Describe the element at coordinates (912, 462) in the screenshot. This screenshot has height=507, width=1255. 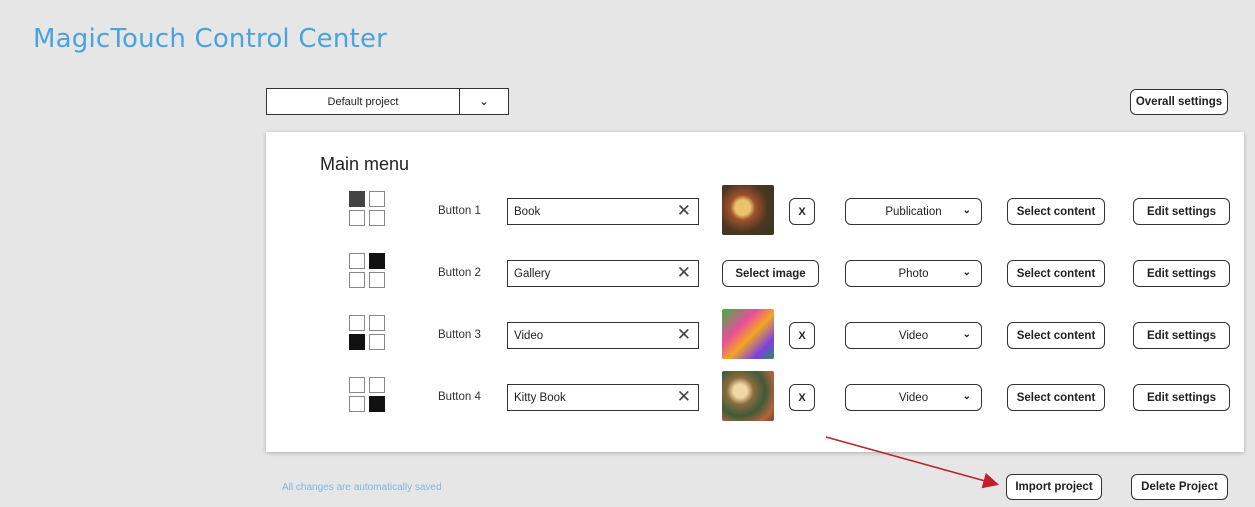
I see `annotation-arrow-icon` at that location.